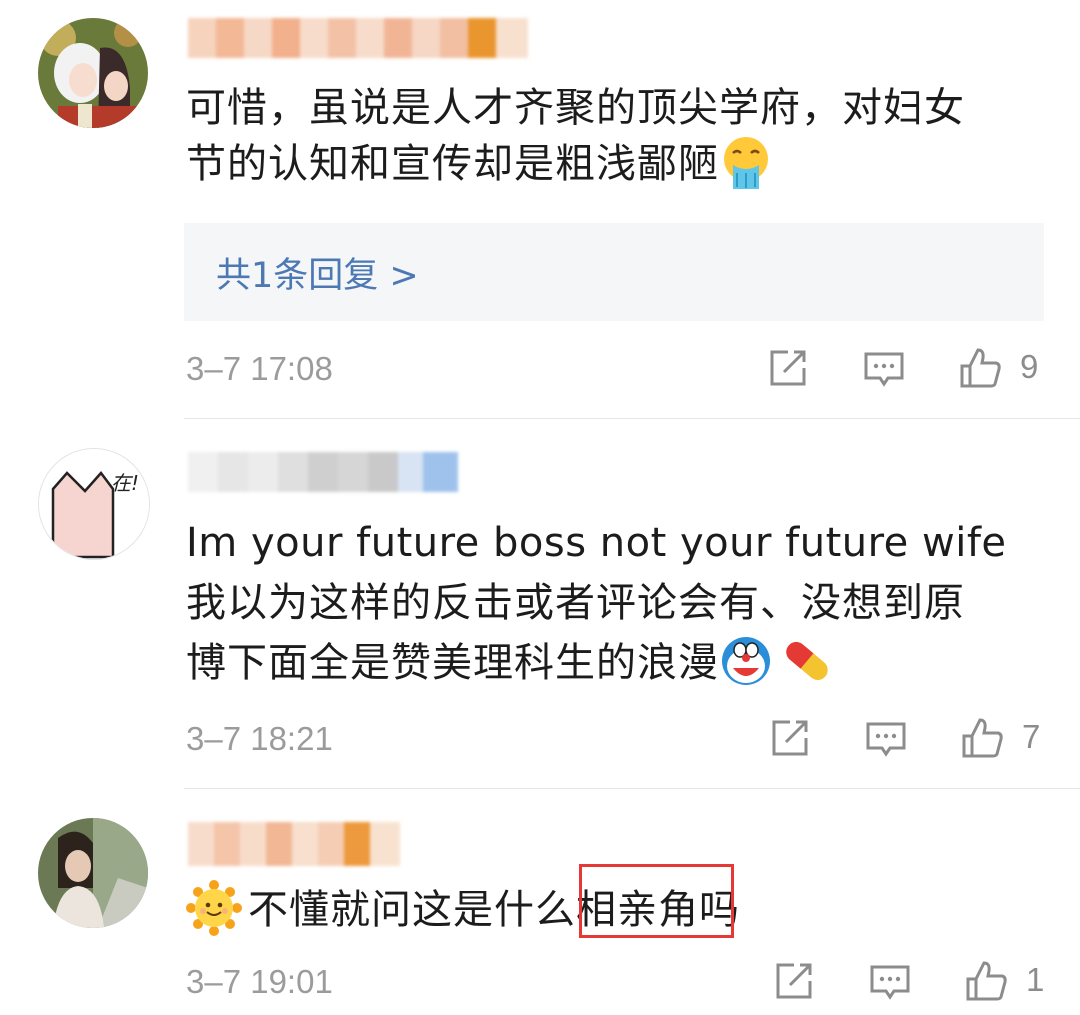 This screenshot has width=1080, height=1015. Describe the element at coordinates (656, 901) in the screenshot. I see `highlight-box` at that location.